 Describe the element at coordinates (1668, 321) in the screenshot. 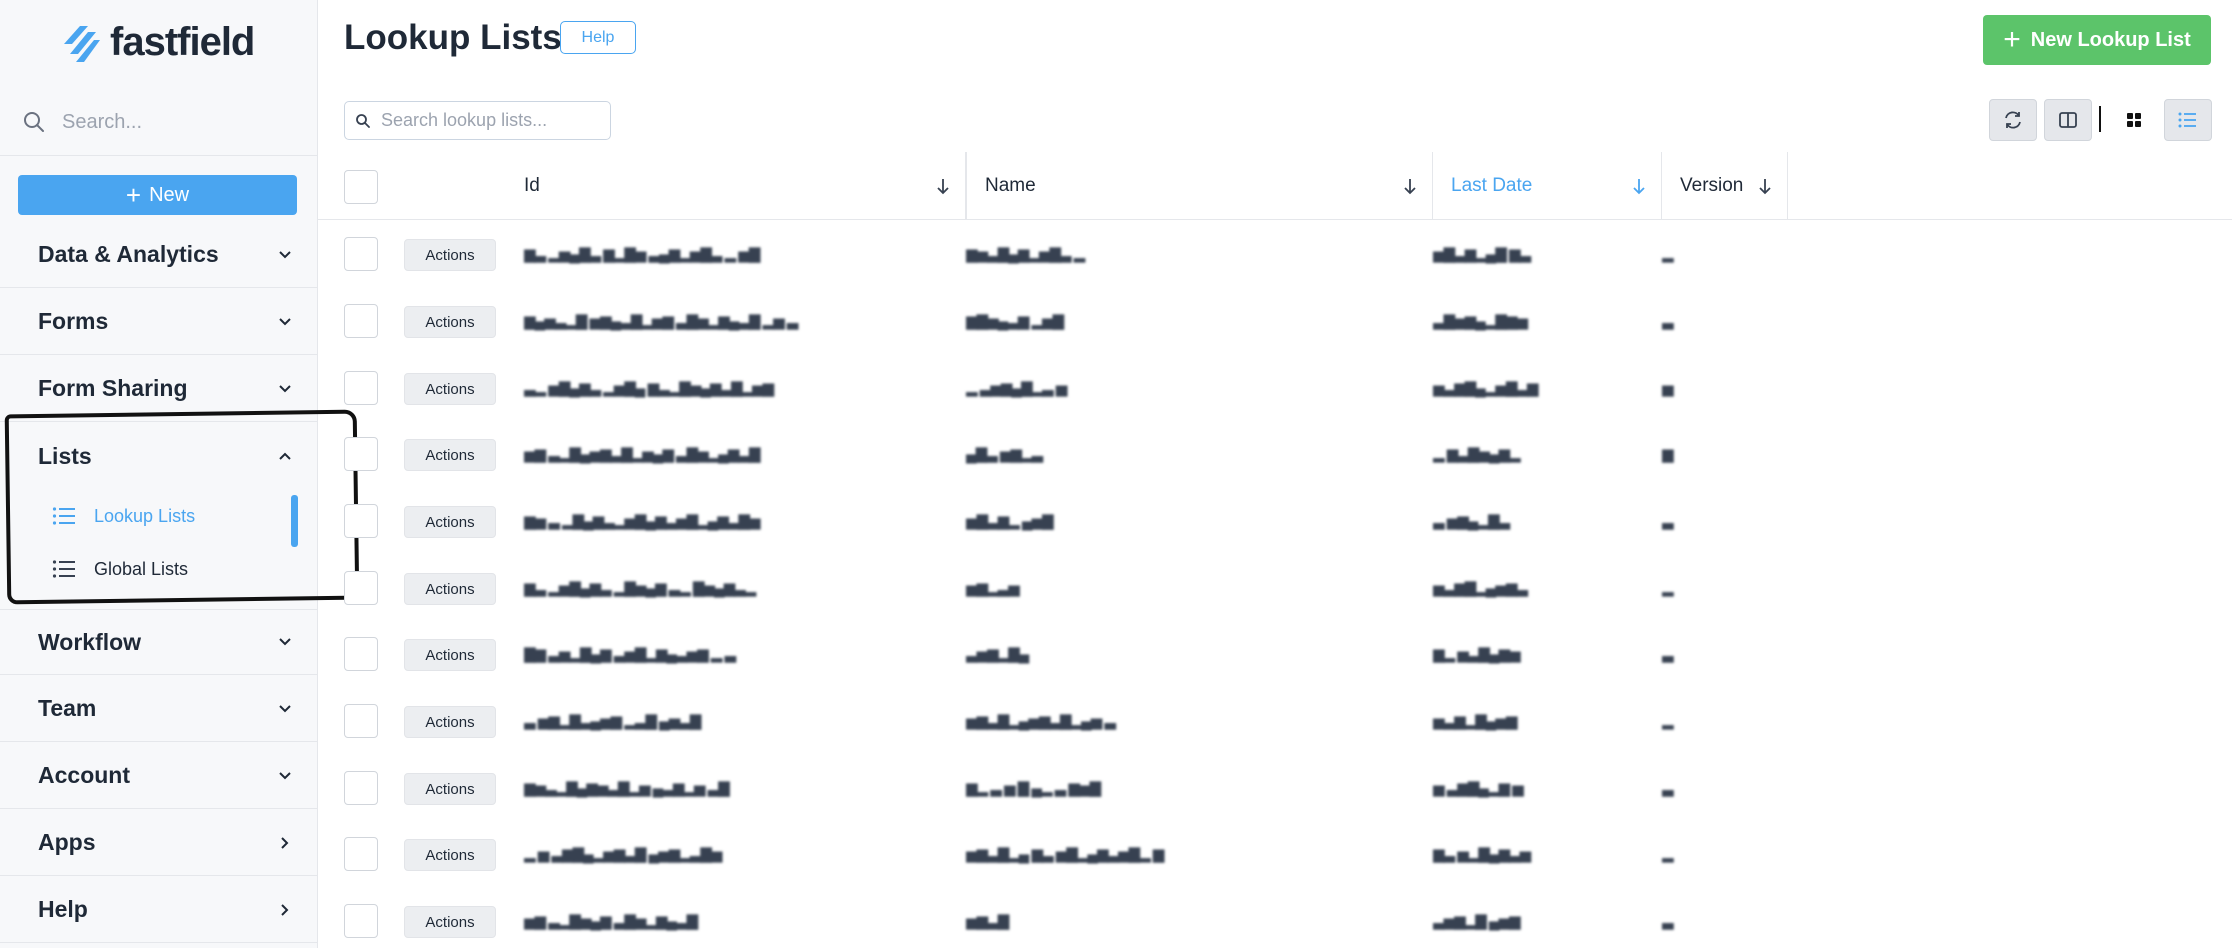

I see `cell-version: ▃` at that location.